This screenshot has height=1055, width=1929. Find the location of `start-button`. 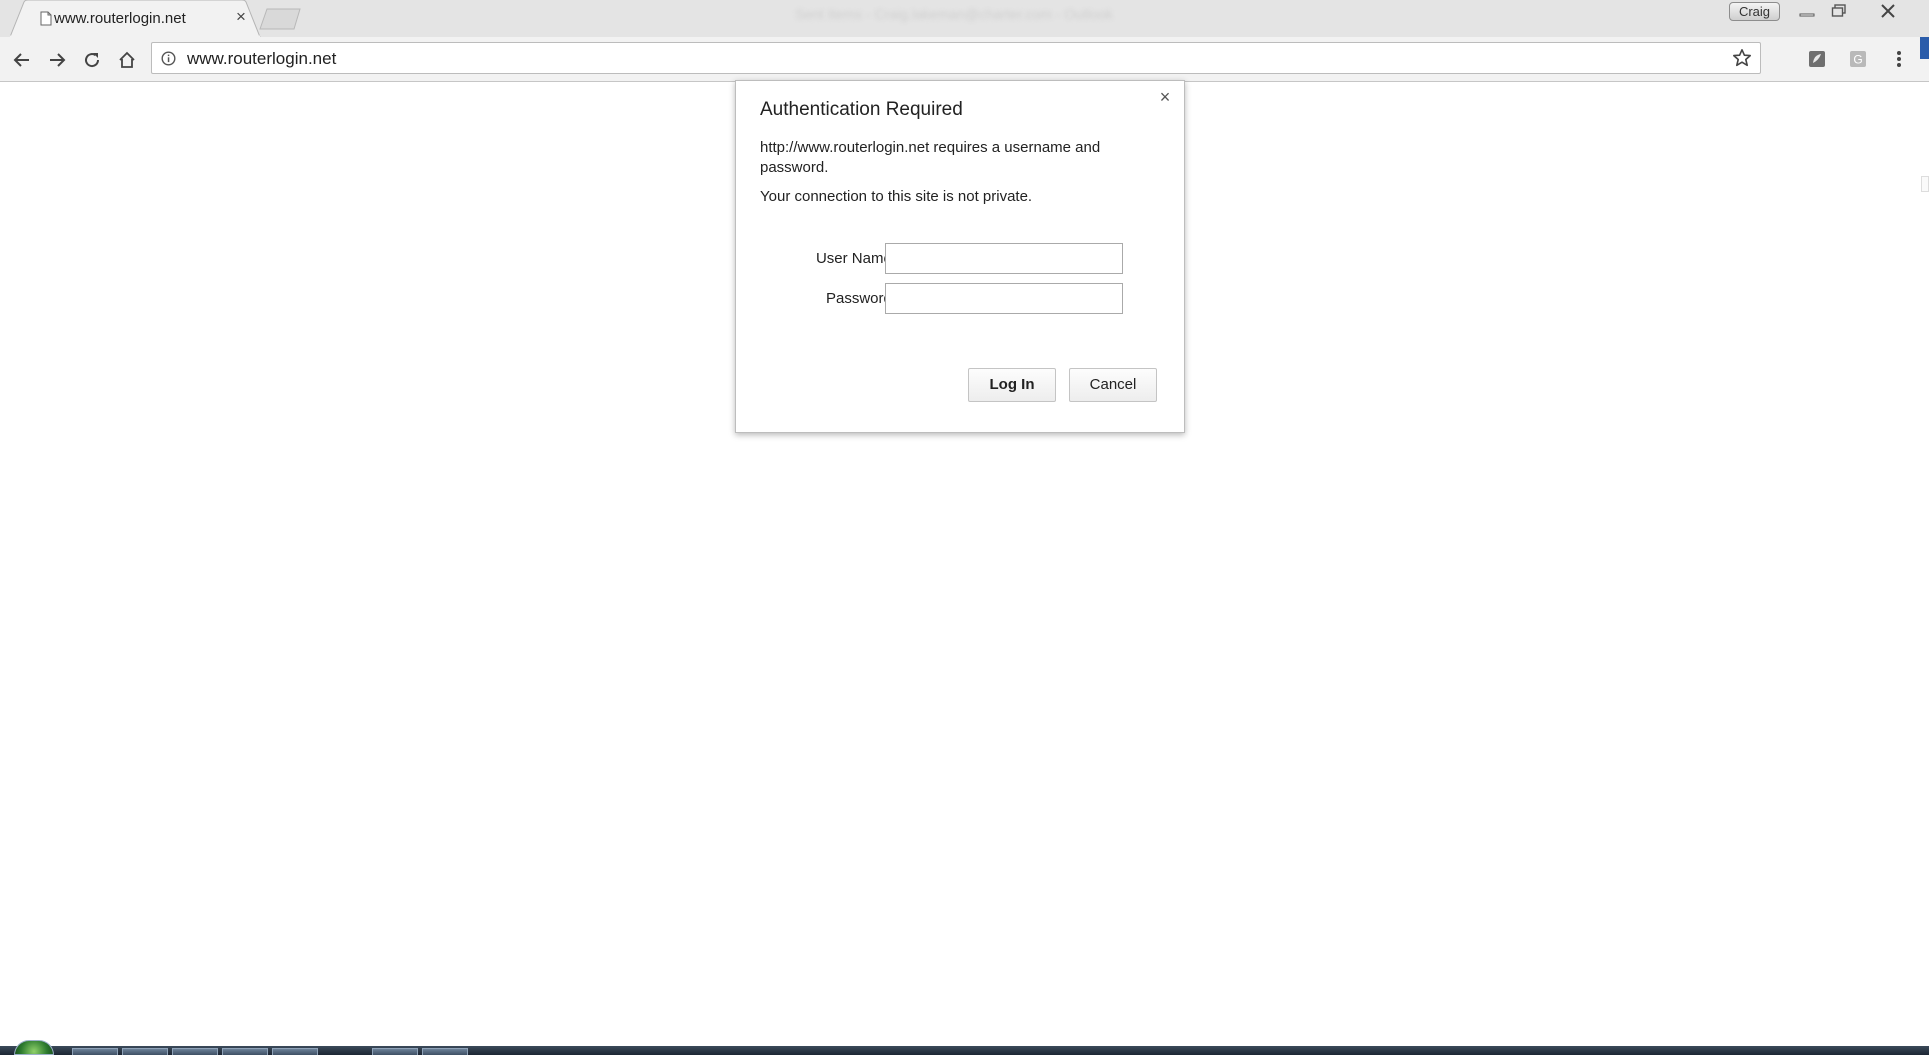

start-button is located at coordinates (34, 1047).